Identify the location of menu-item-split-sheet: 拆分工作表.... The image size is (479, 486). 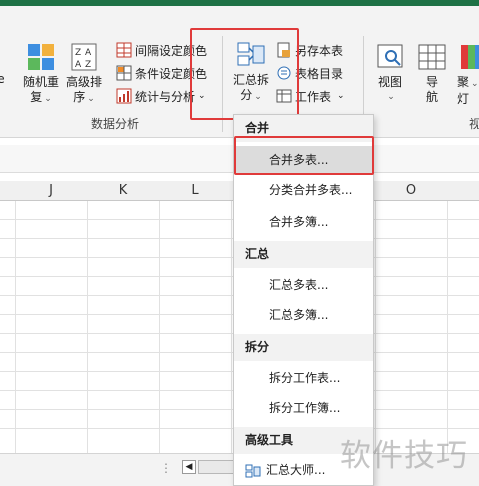
(303, 378).